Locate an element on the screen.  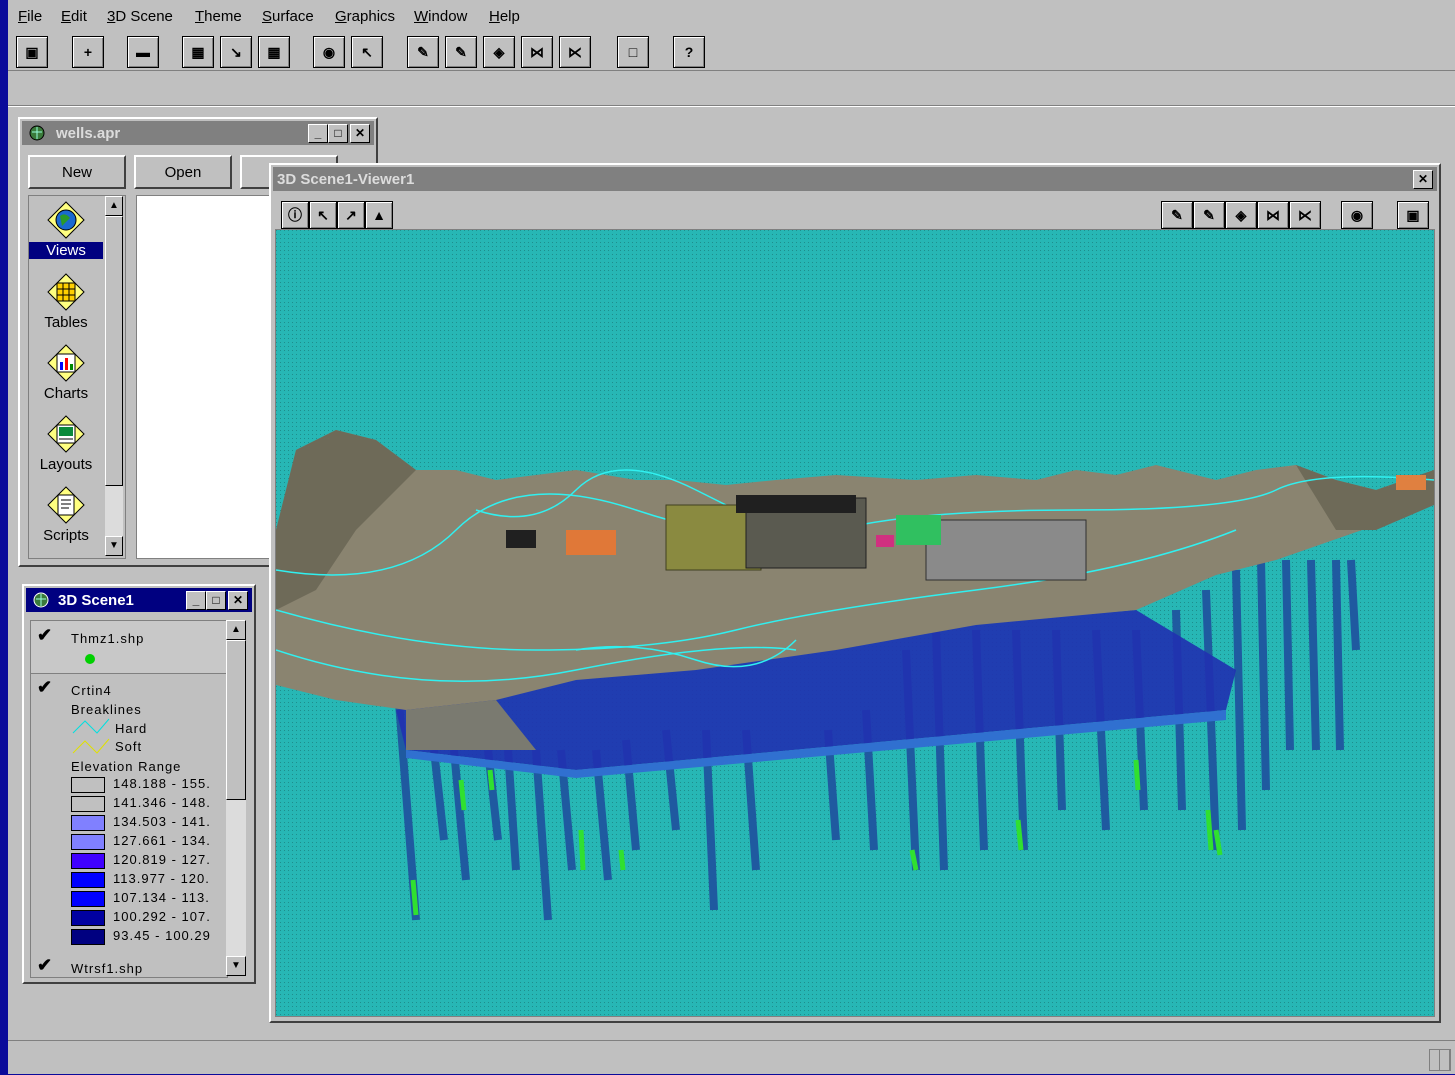
status-bar is located at coordinates (731, 1057).